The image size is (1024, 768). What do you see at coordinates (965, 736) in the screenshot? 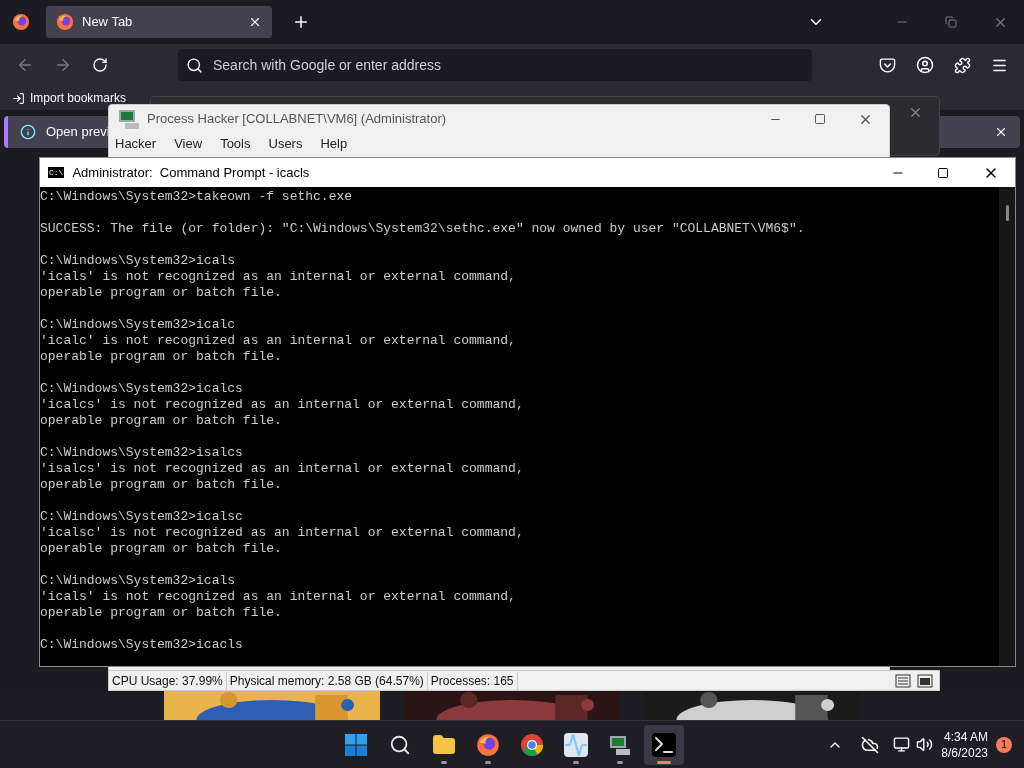
I see `clock-time: 4:34 AM` at bounding box center [965, 736].